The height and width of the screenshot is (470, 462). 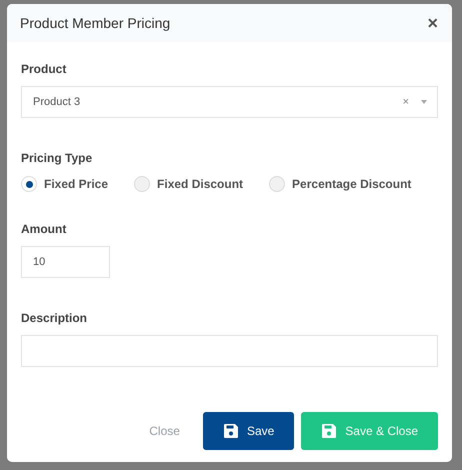 I want to click on save-button: Save, so click(x=248, y=431).